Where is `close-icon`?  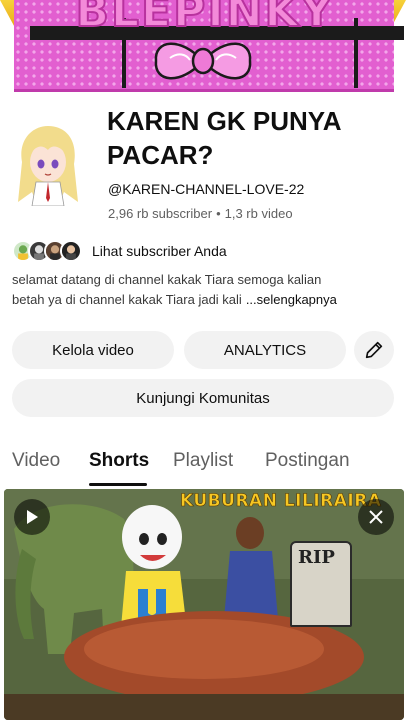
close-icon is located at coordinates (376, 517).